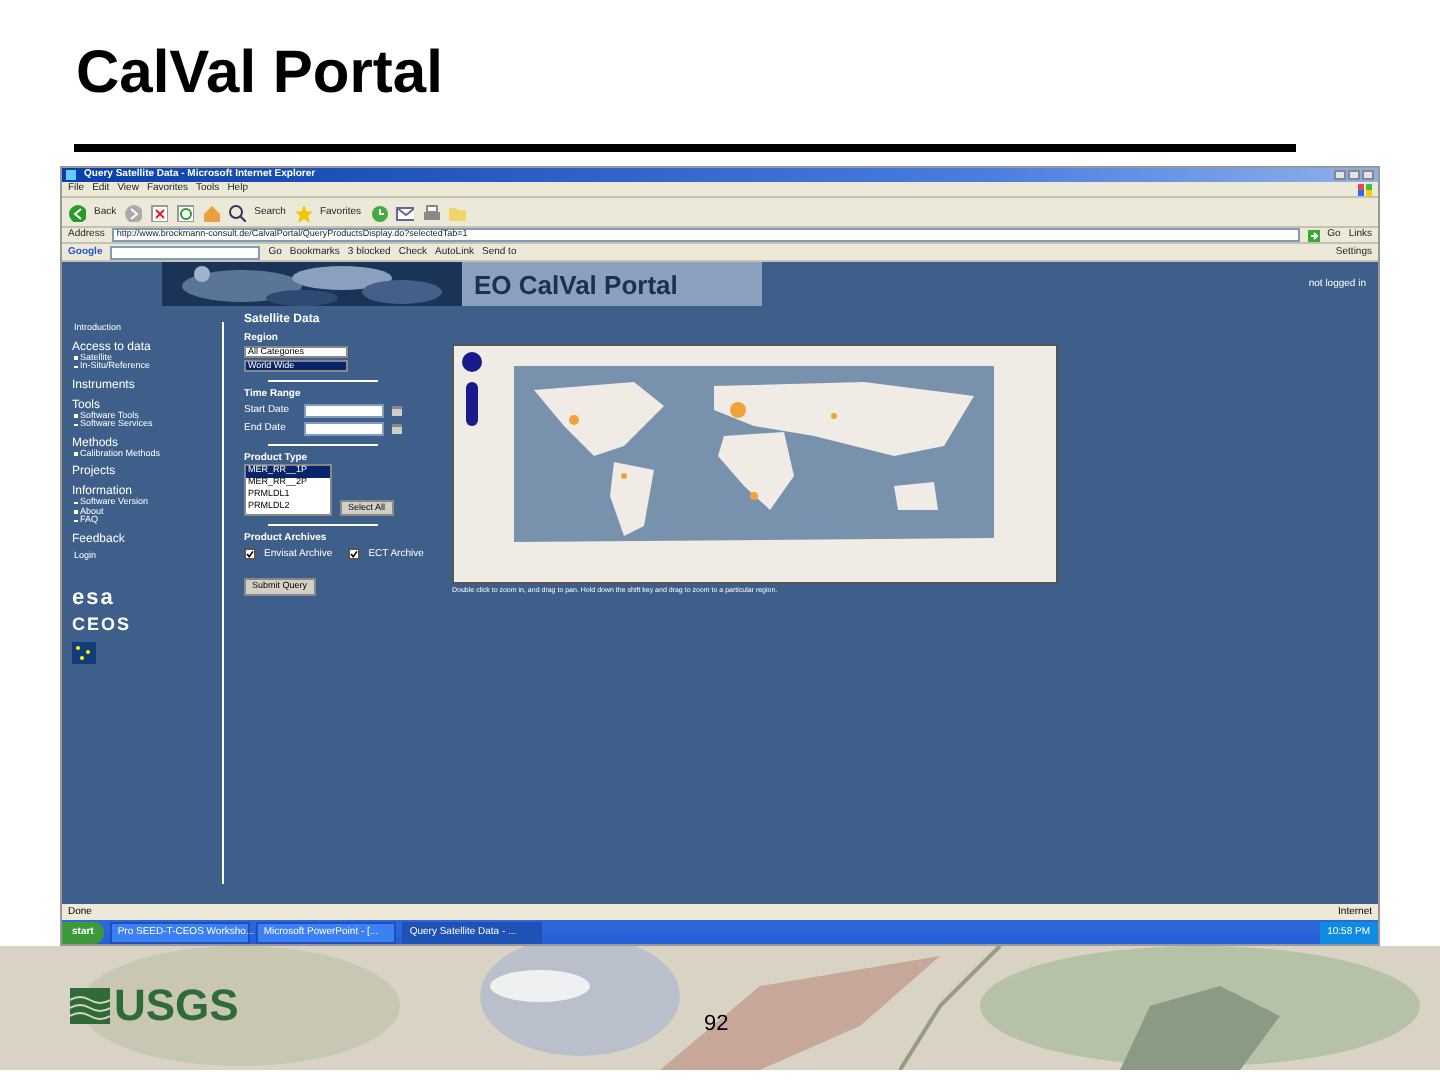 The width and height of the screenshot is (1440, 1080). I want to click on mail-icon, so click(404, 212).